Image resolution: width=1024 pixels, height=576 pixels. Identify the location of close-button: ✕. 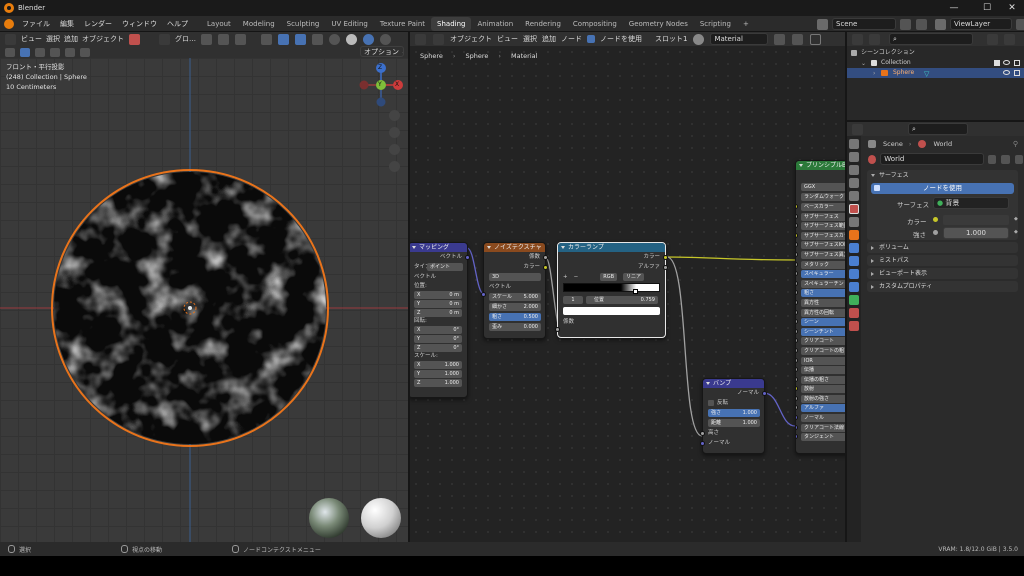
(1012, 8).